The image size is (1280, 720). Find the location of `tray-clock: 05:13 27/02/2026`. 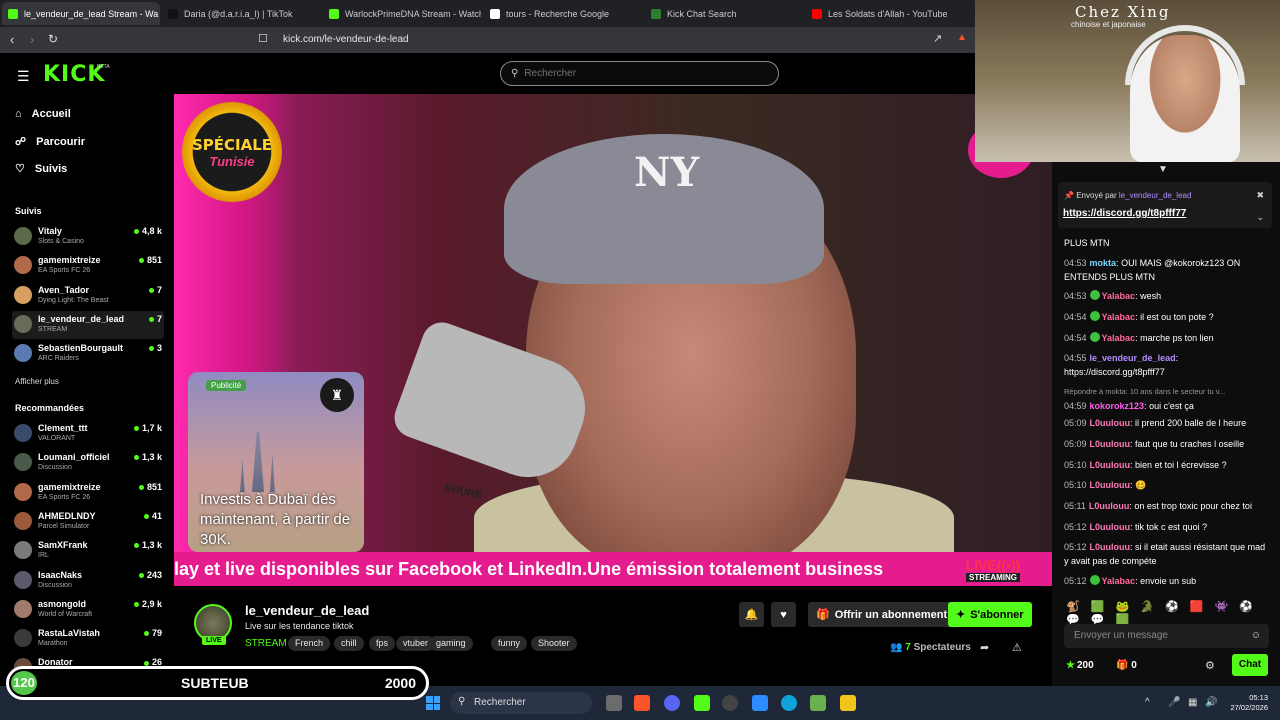

tray-clock: 05:13 27/02/2026 is located at coordinates (1244, 703).